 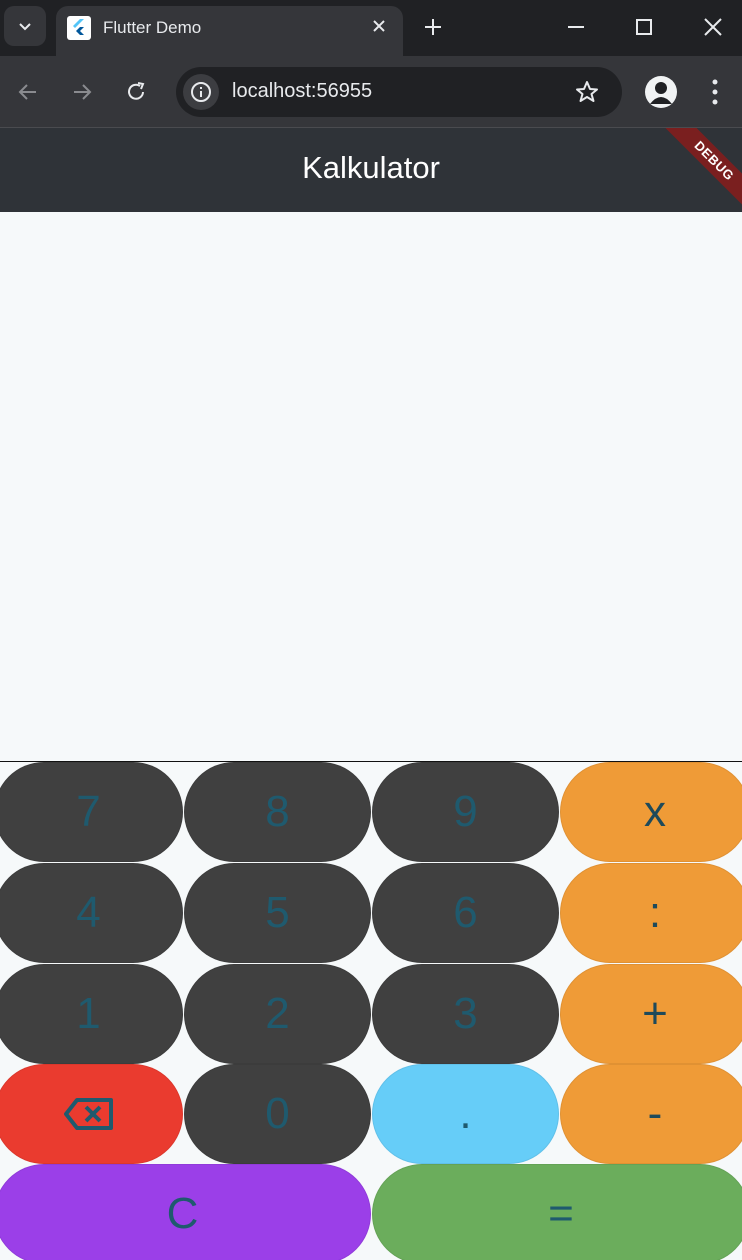 I want to click on browser-tab: Flutter Demo, so click(x=229, y=31).